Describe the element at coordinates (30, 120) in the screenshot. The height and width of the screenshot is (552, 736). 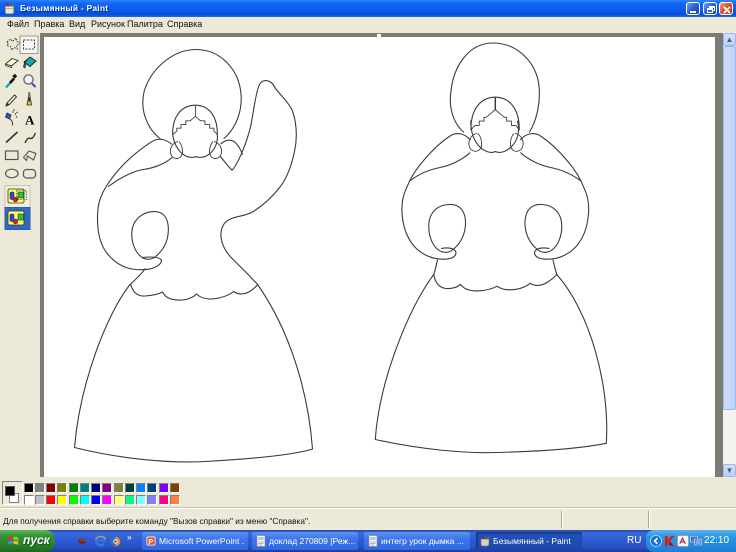
I see `svg-text: A` at that location.